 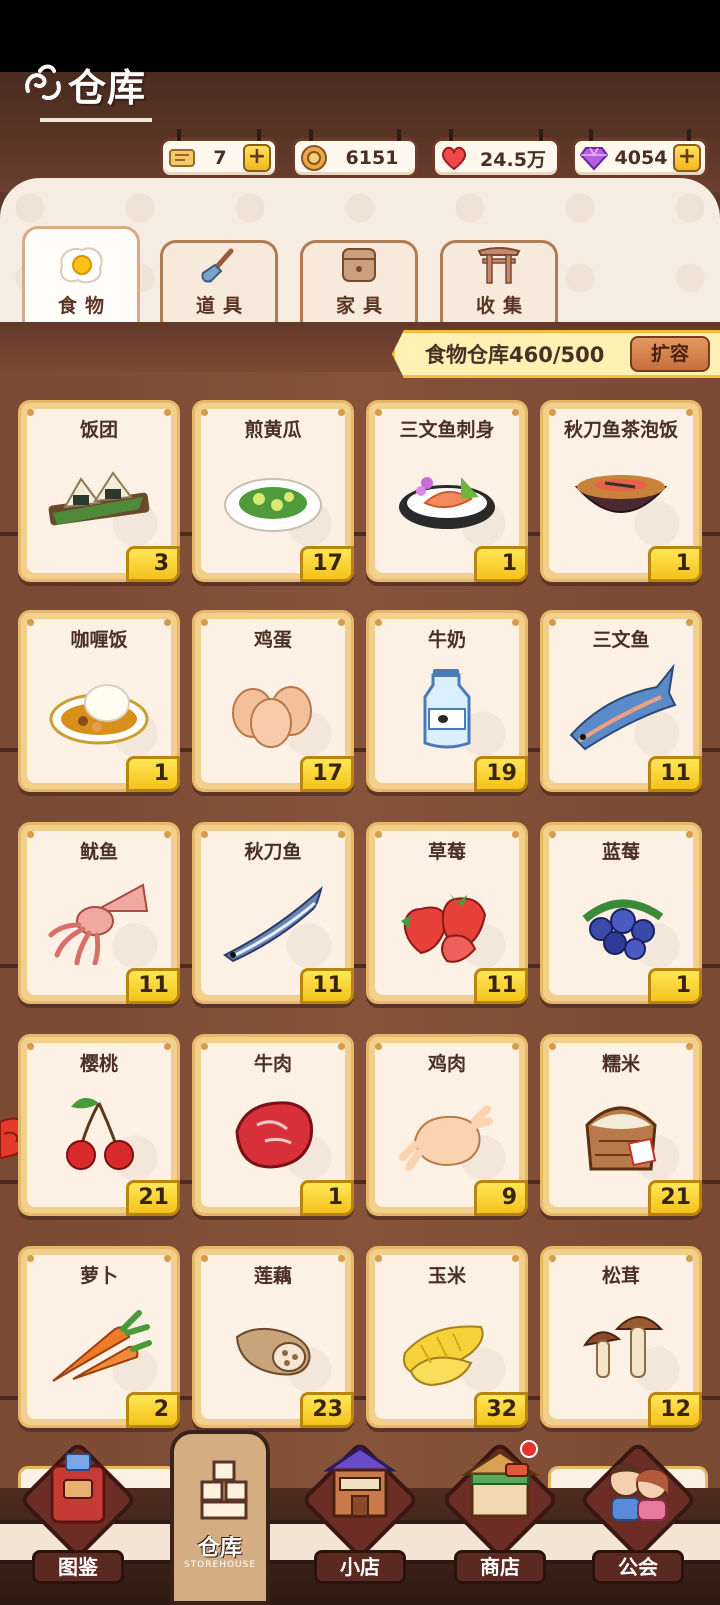 I want to click on nav-store: 商店, so click(x=500, y=1520).